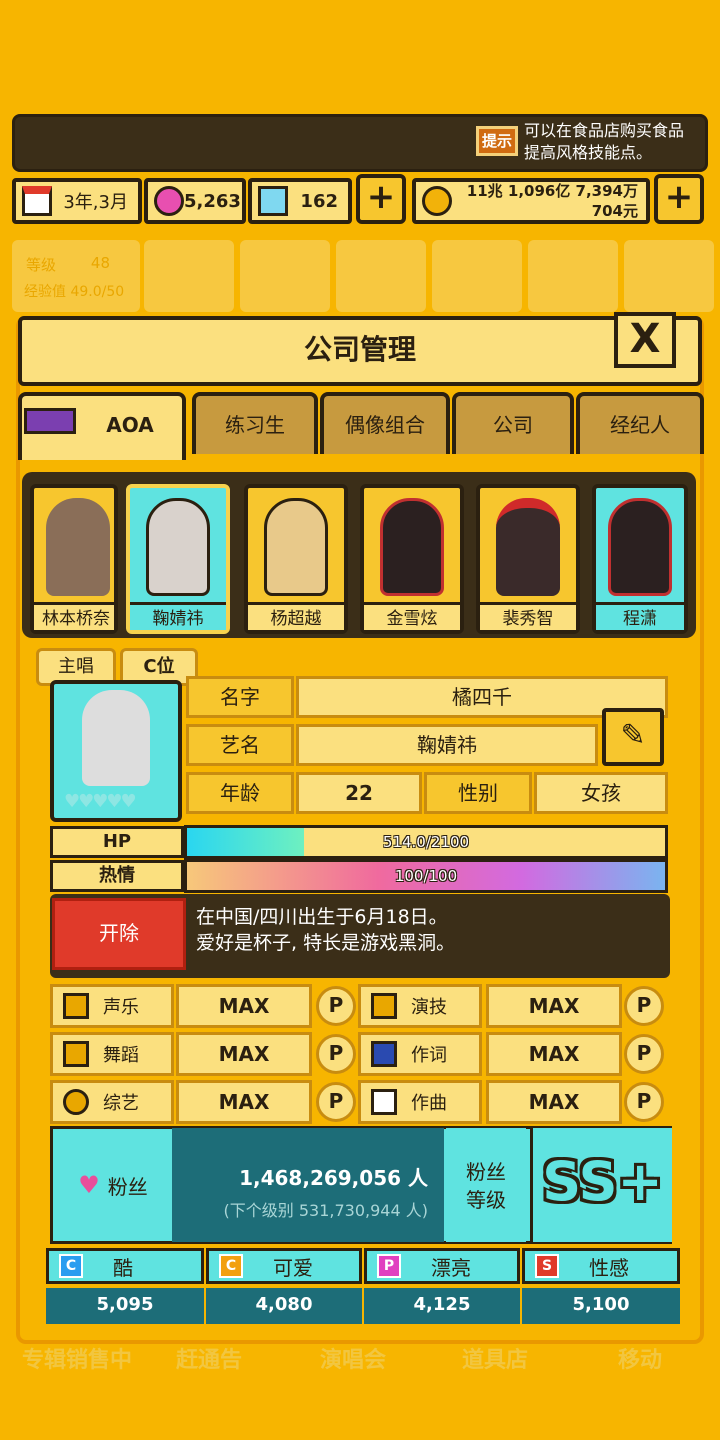 Image resolution: width=720 pixels, height=1440 pixels. I want to click on skill-acting: 演技, so click(420, 1006).